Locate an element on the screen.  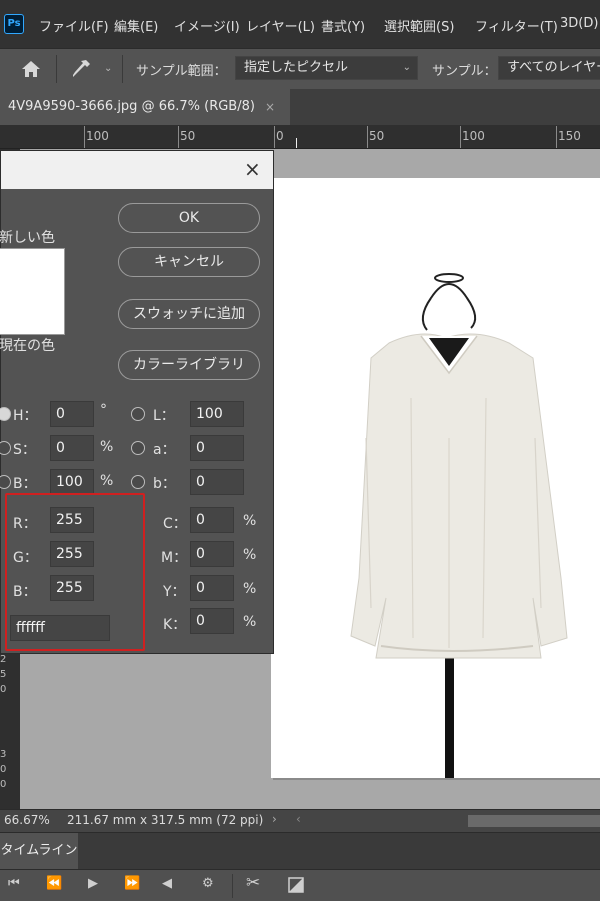
chevron-left-icon: ‹ is located at coordinates (298, 819).